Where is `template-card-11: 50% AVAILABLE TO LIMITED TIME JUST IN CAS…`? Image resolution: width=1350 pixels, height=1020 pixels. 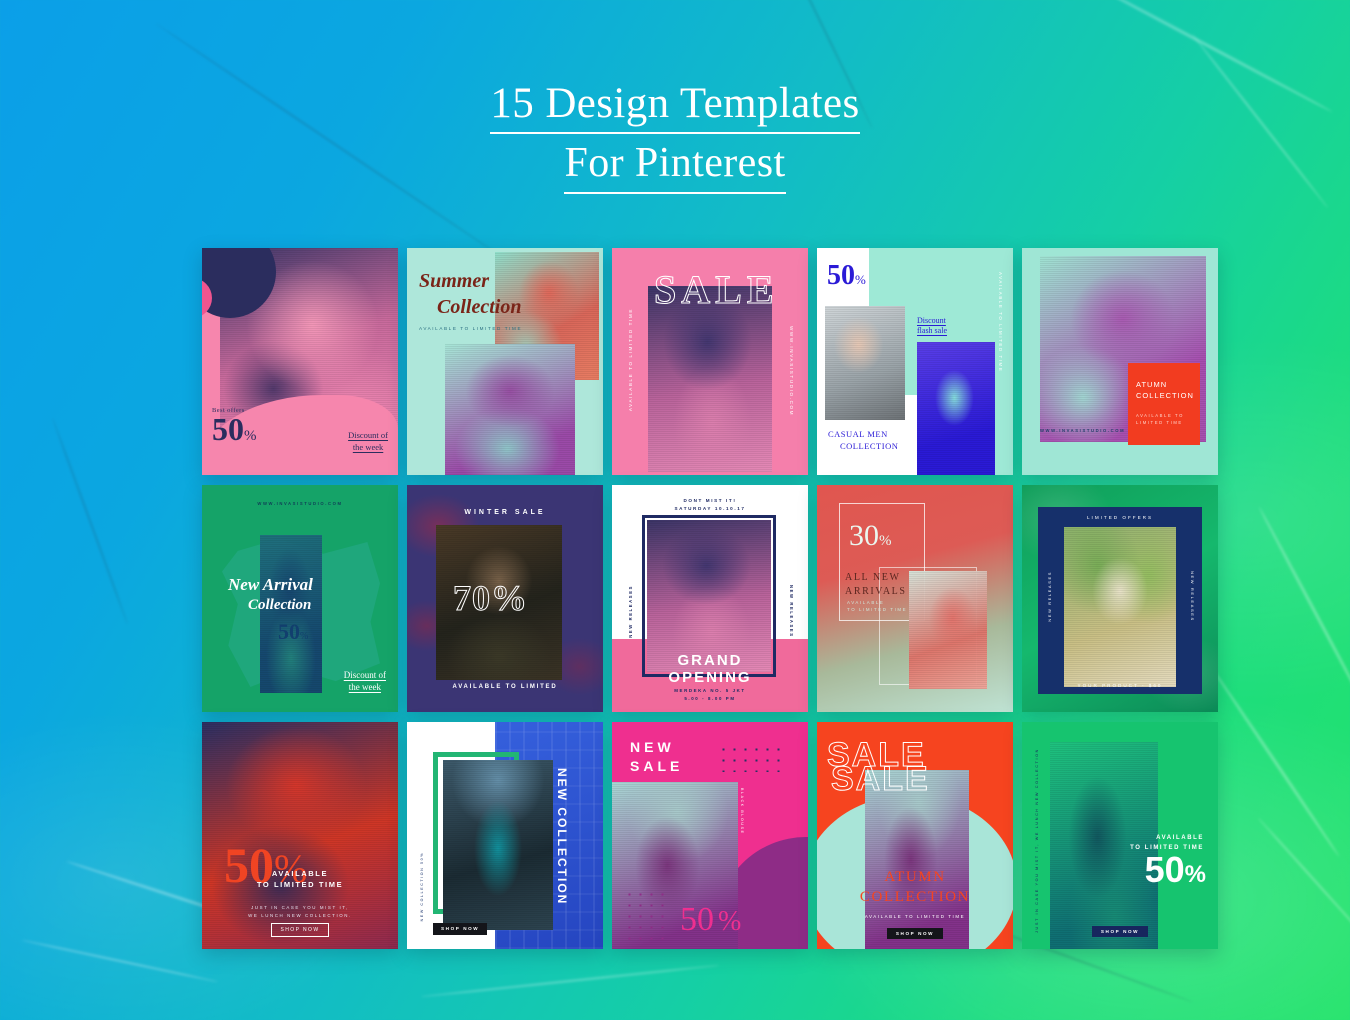
template-card-11: 50% AVAILABLE TO LIMITED TIME JUST IN CAS… is located at coordinates (300, 835).